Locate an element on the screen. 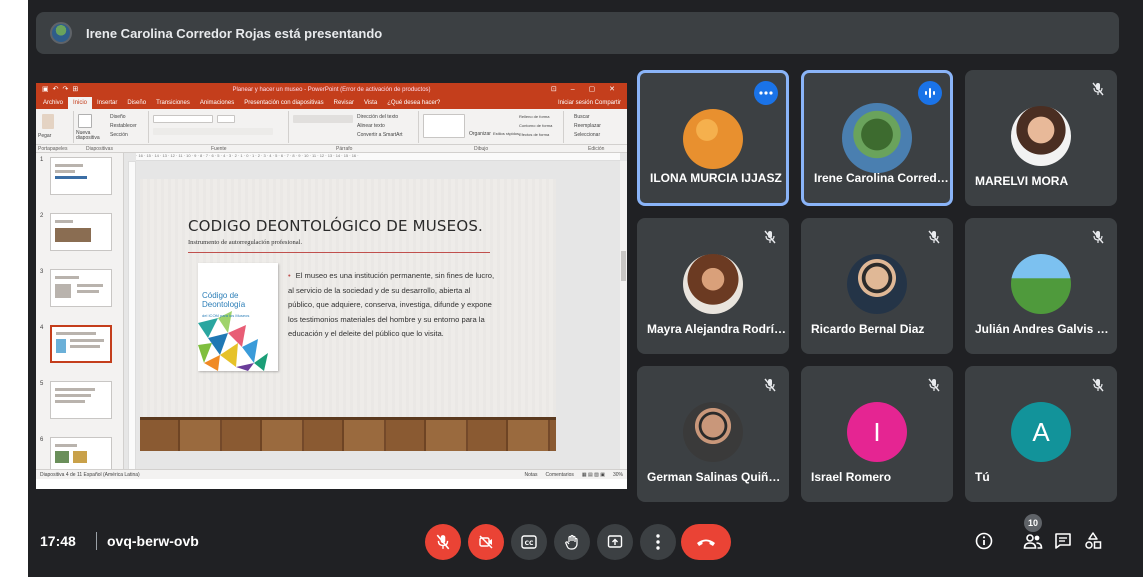  group-font: Fuente is located at coordinates (219, 149).